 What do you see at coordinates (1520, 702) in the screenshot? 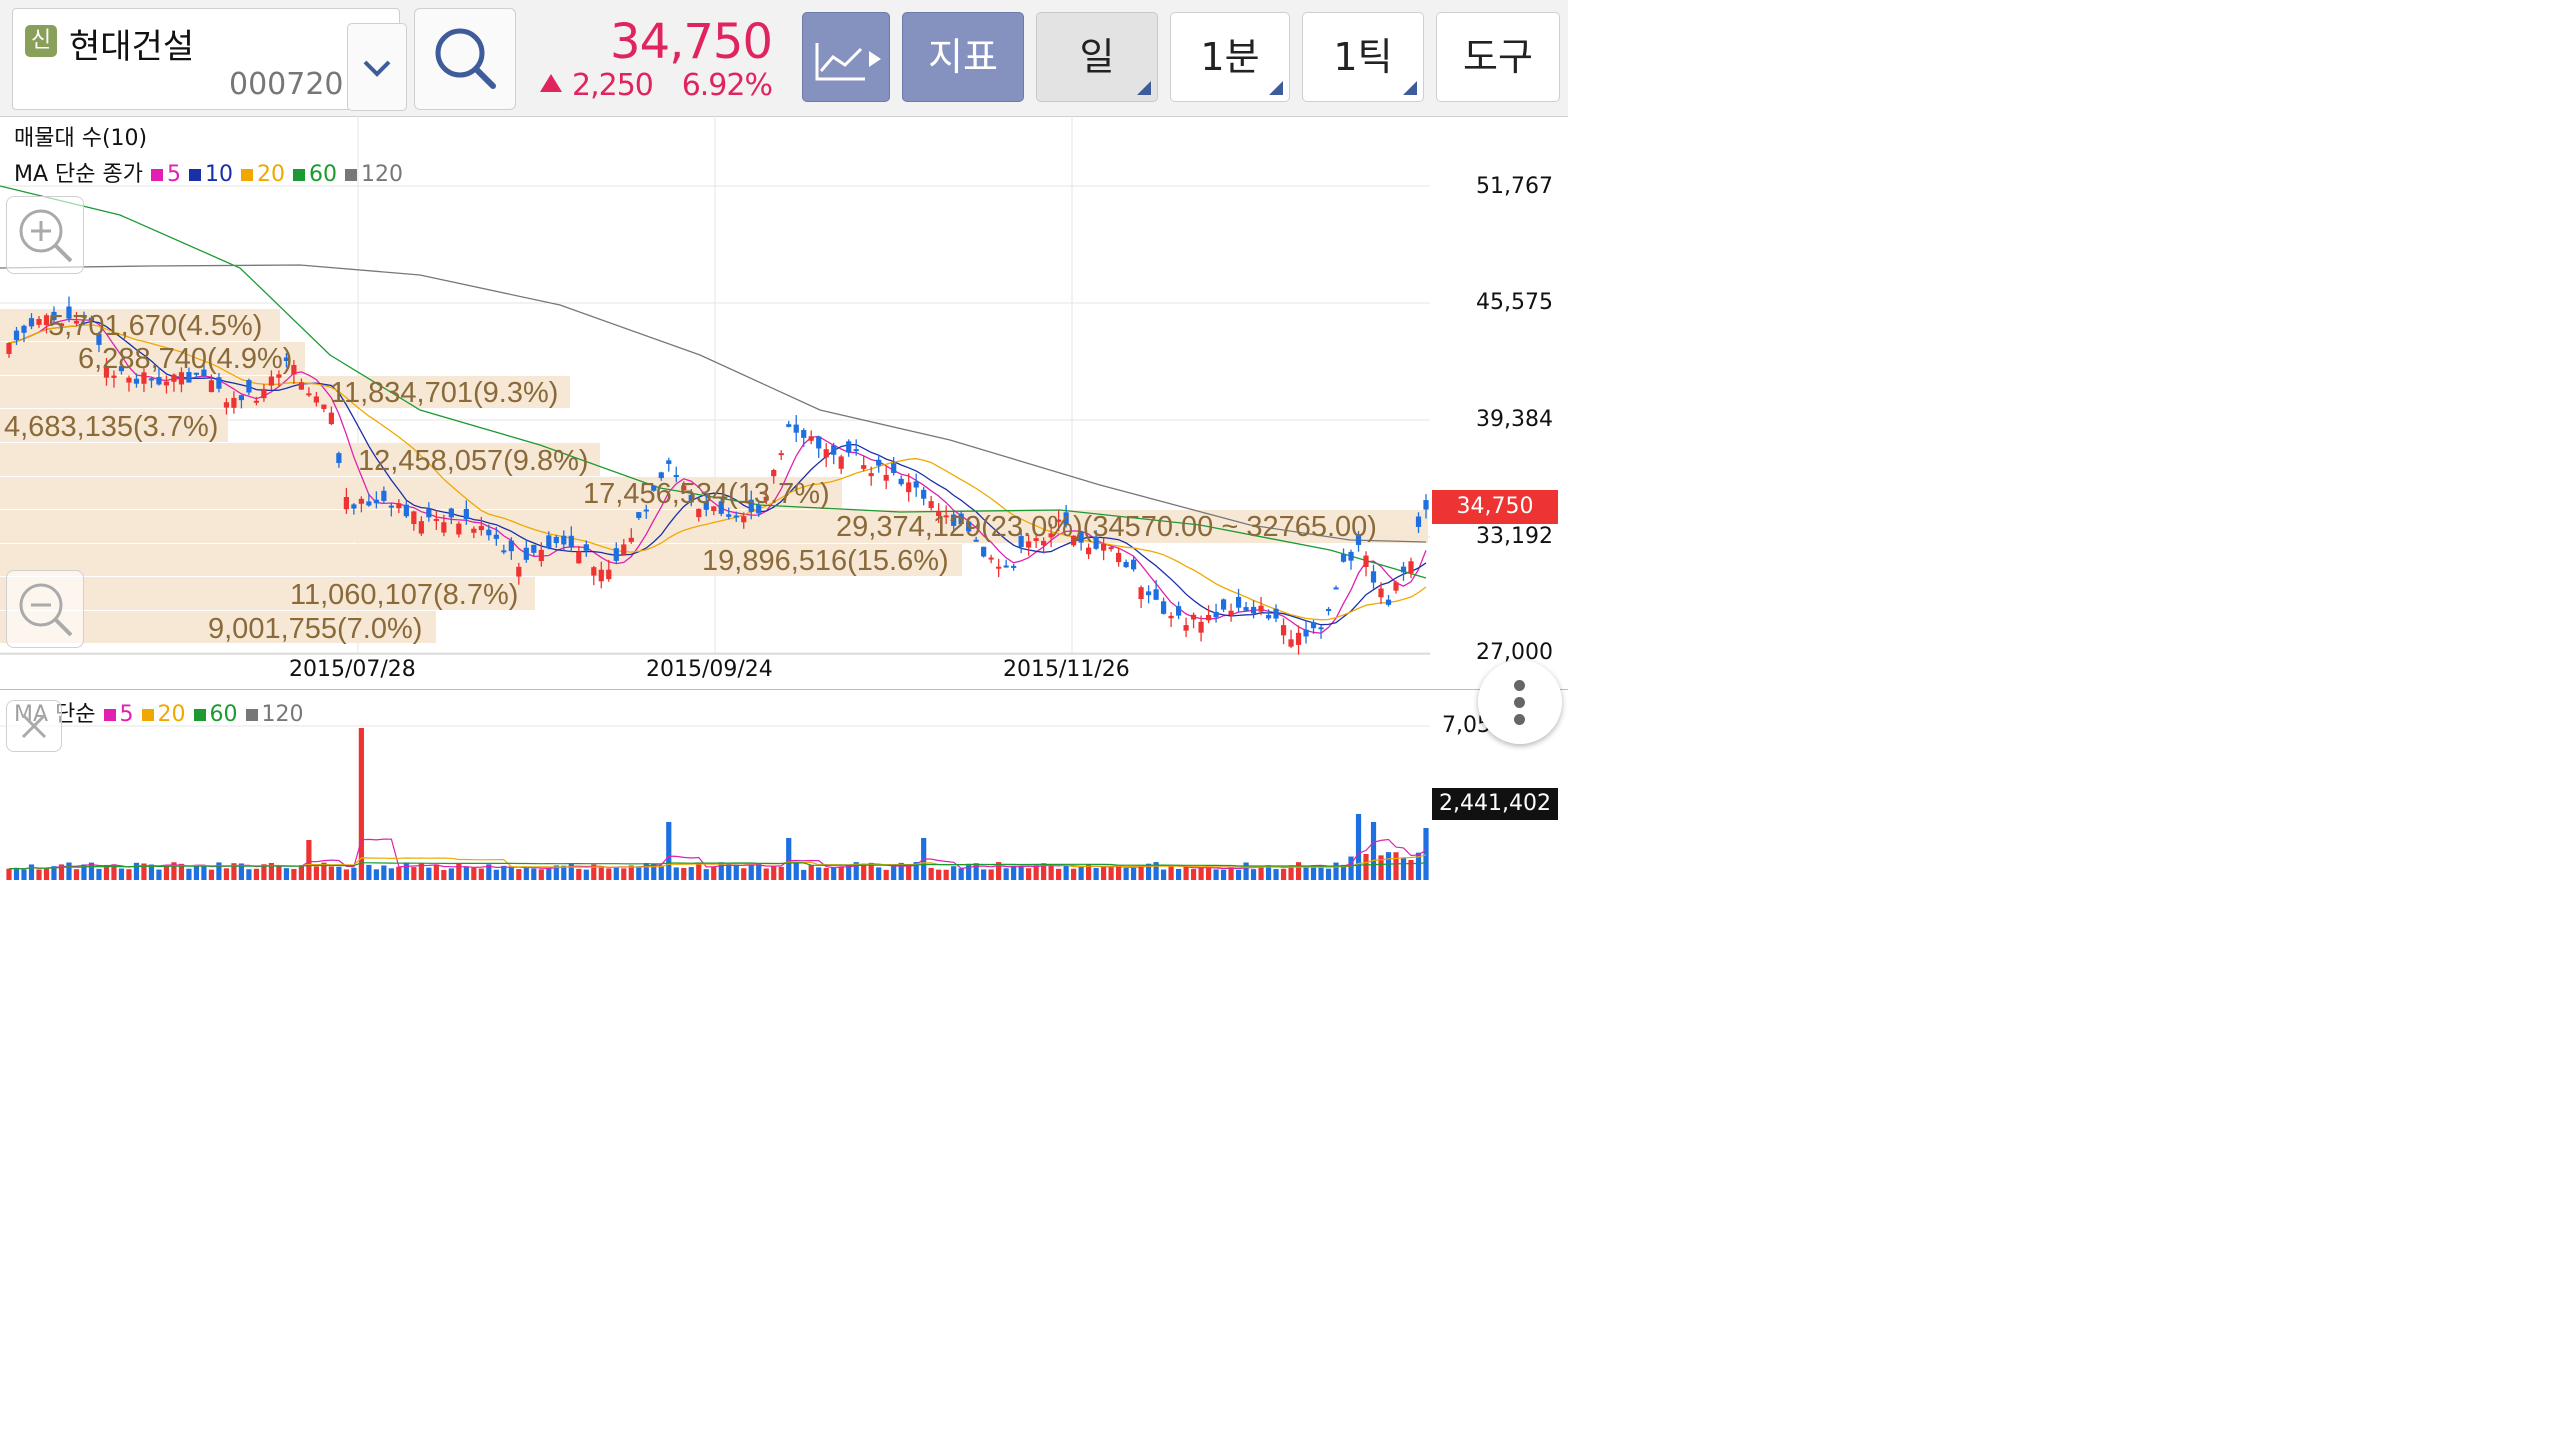
I see `more-options-button` at bounding box center [1520, 702].